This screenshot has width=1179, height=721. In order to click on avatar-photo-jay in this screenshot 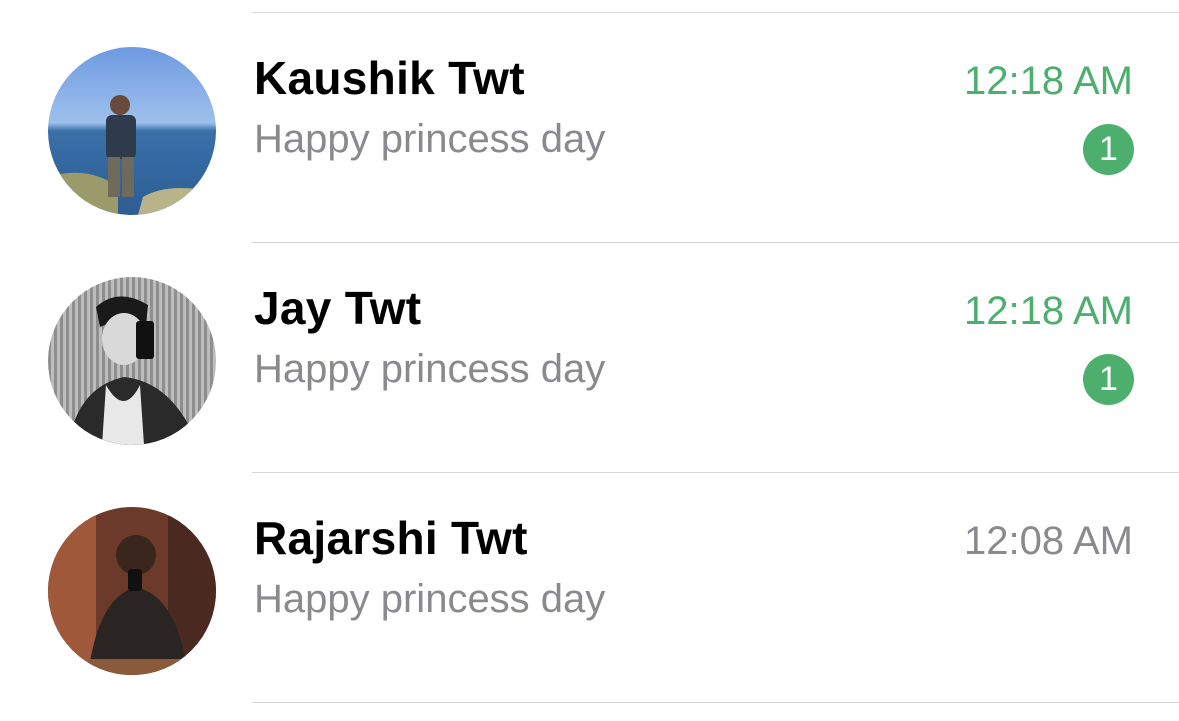, I will do `click(132, 361)`.